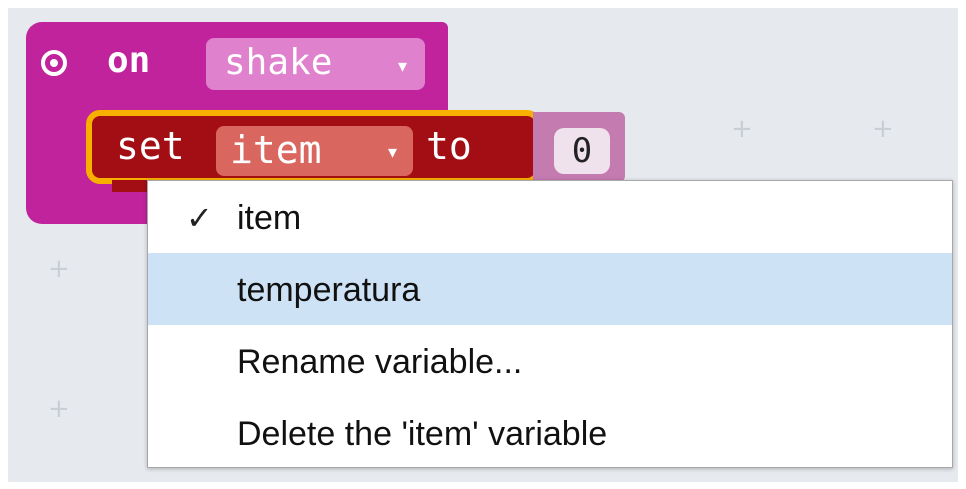  Describe the element at coordinates (422, 434) in the screenshot. I see `menu-item-label: Delete the 'item' variable` at that location.